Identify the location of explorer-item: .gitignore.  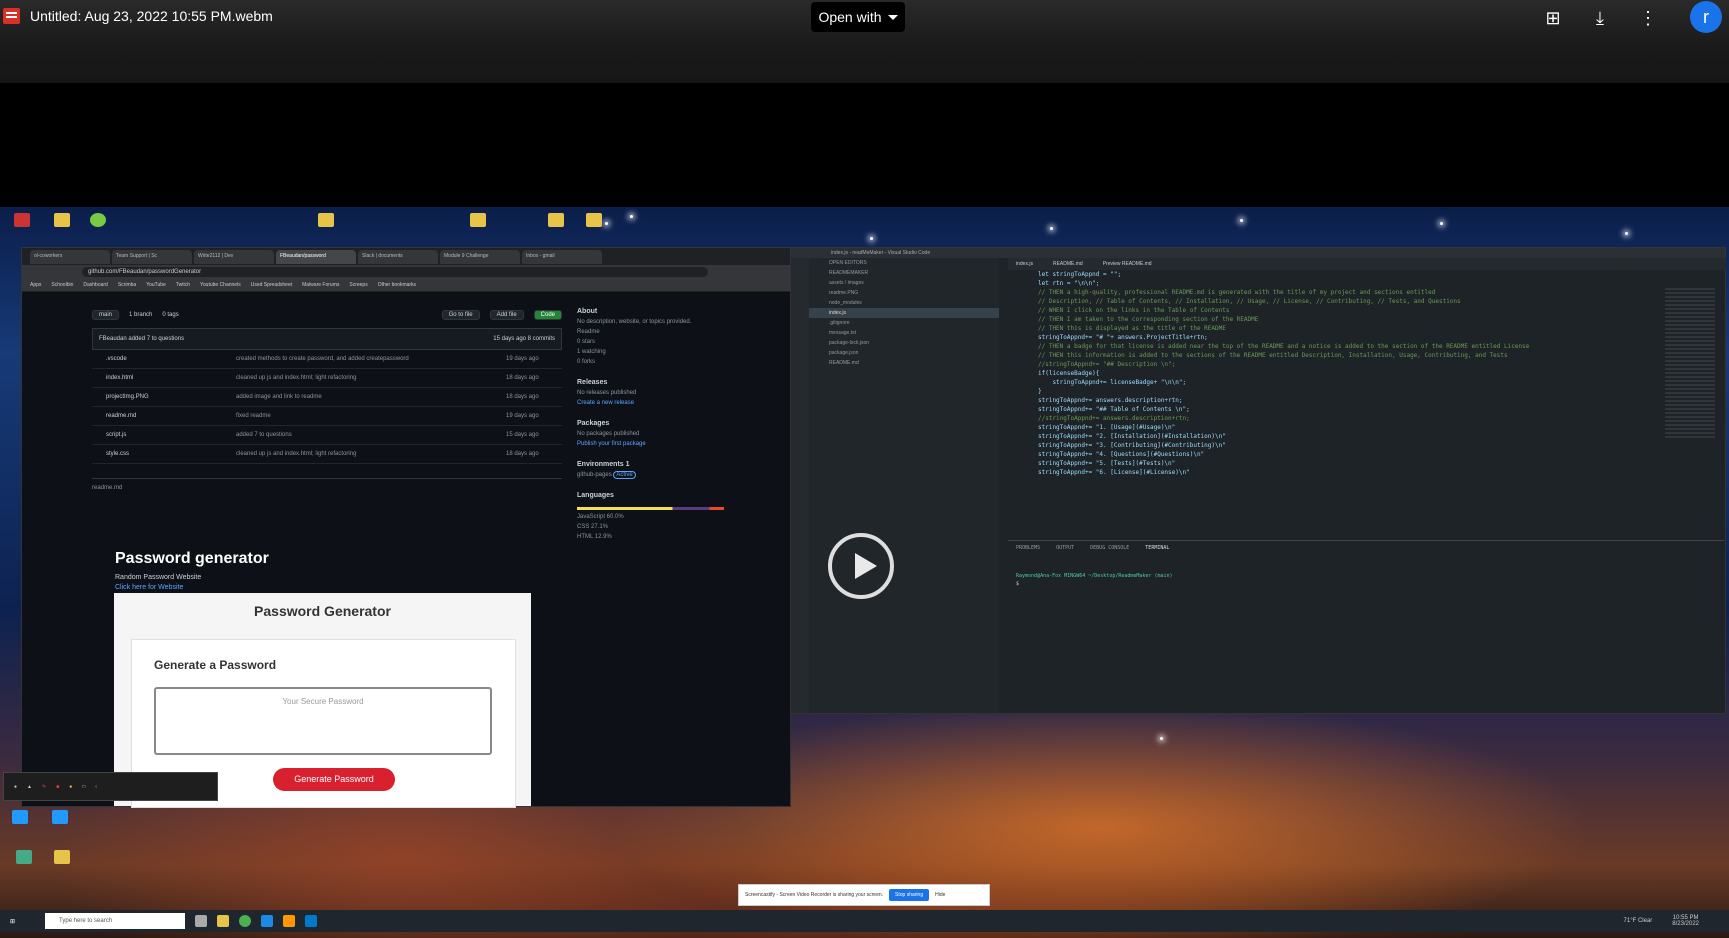
(904, 323).